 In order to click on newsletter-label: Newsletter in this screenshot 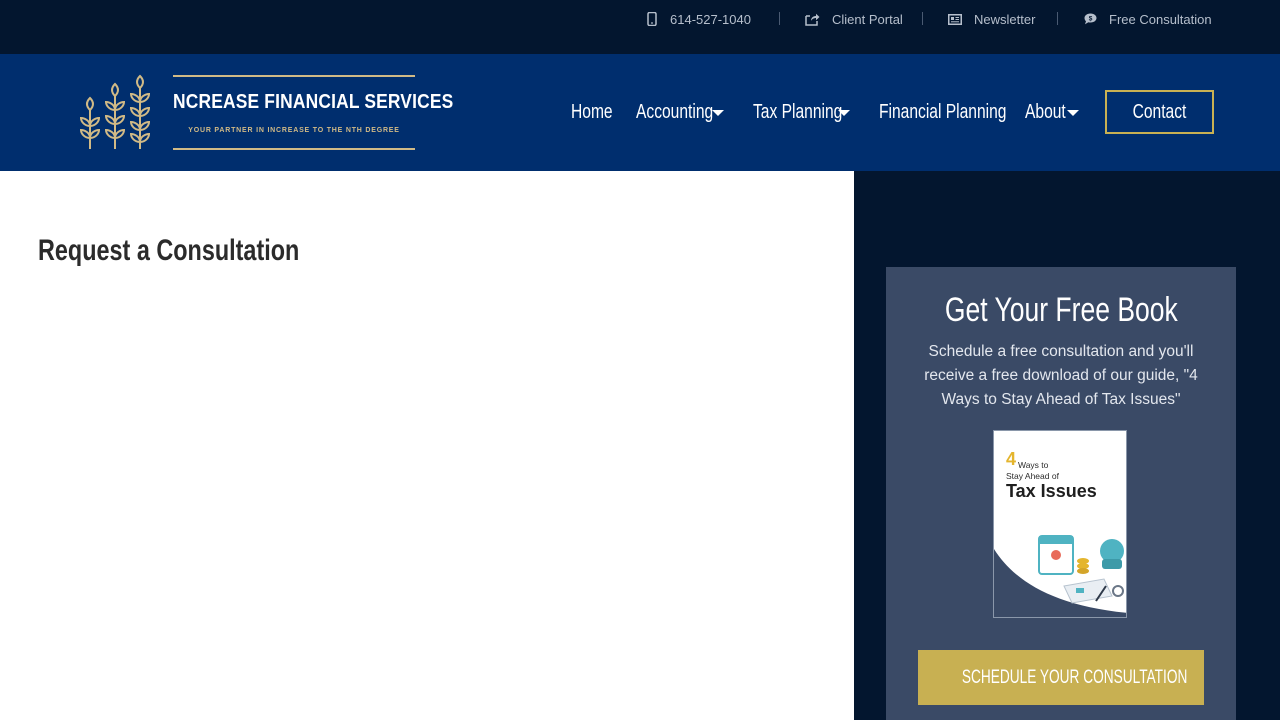, I will do `click(1005, 19)`.